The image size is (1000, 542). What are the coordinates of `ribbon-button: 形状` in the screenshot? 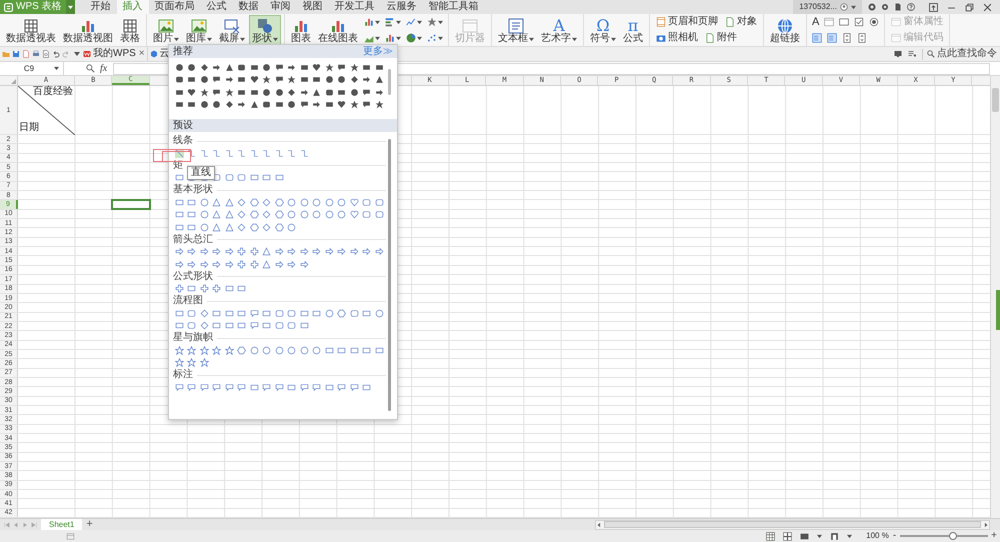 It's located at (265, 30).